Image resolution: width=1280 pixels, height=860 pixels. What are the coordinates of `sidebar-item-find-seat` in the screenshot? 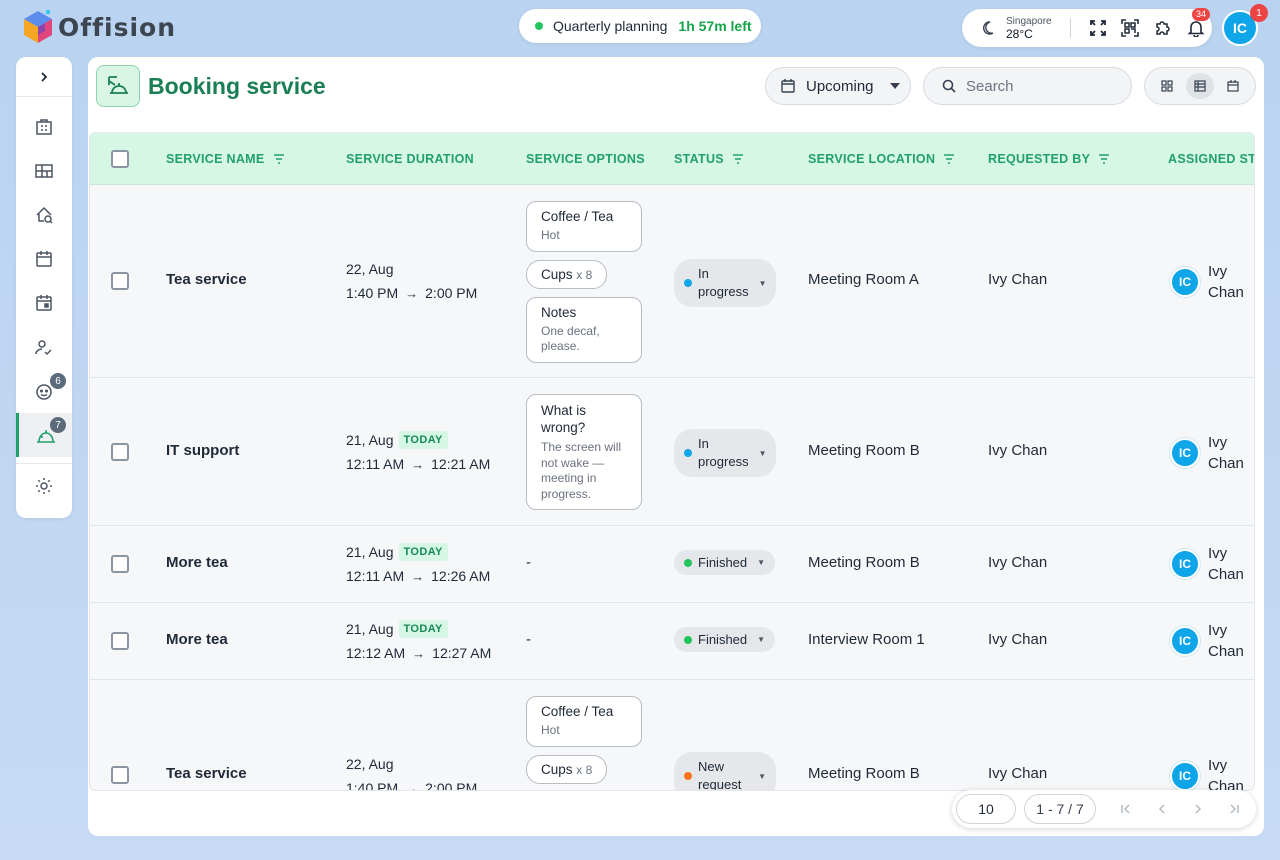 It's located at (44, 215).